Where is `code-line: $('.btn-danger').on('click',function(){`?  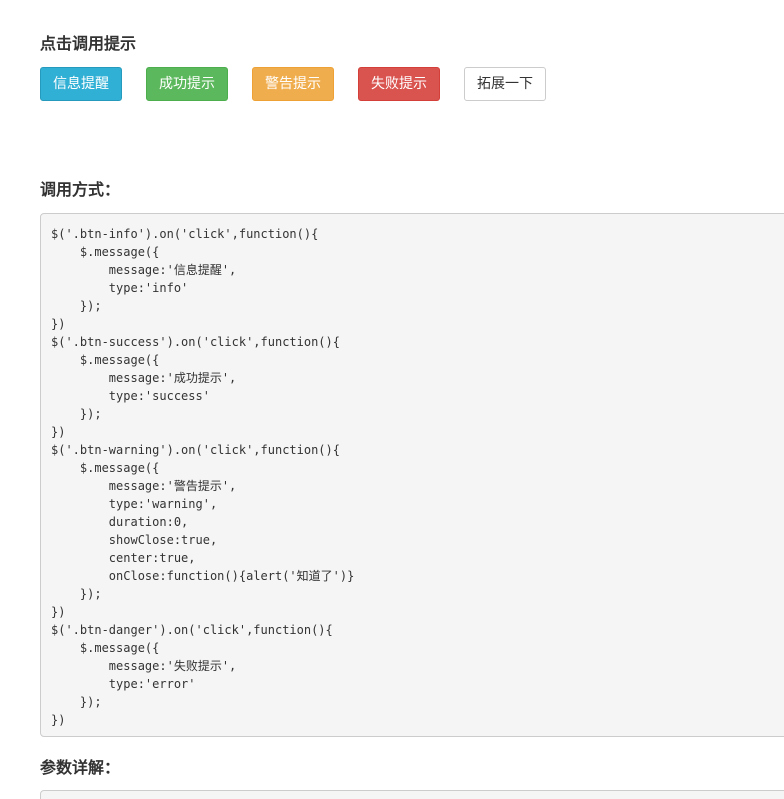 code-line: $('.btn-danger').on('click',function(){ is located at coordinates (192, 630).